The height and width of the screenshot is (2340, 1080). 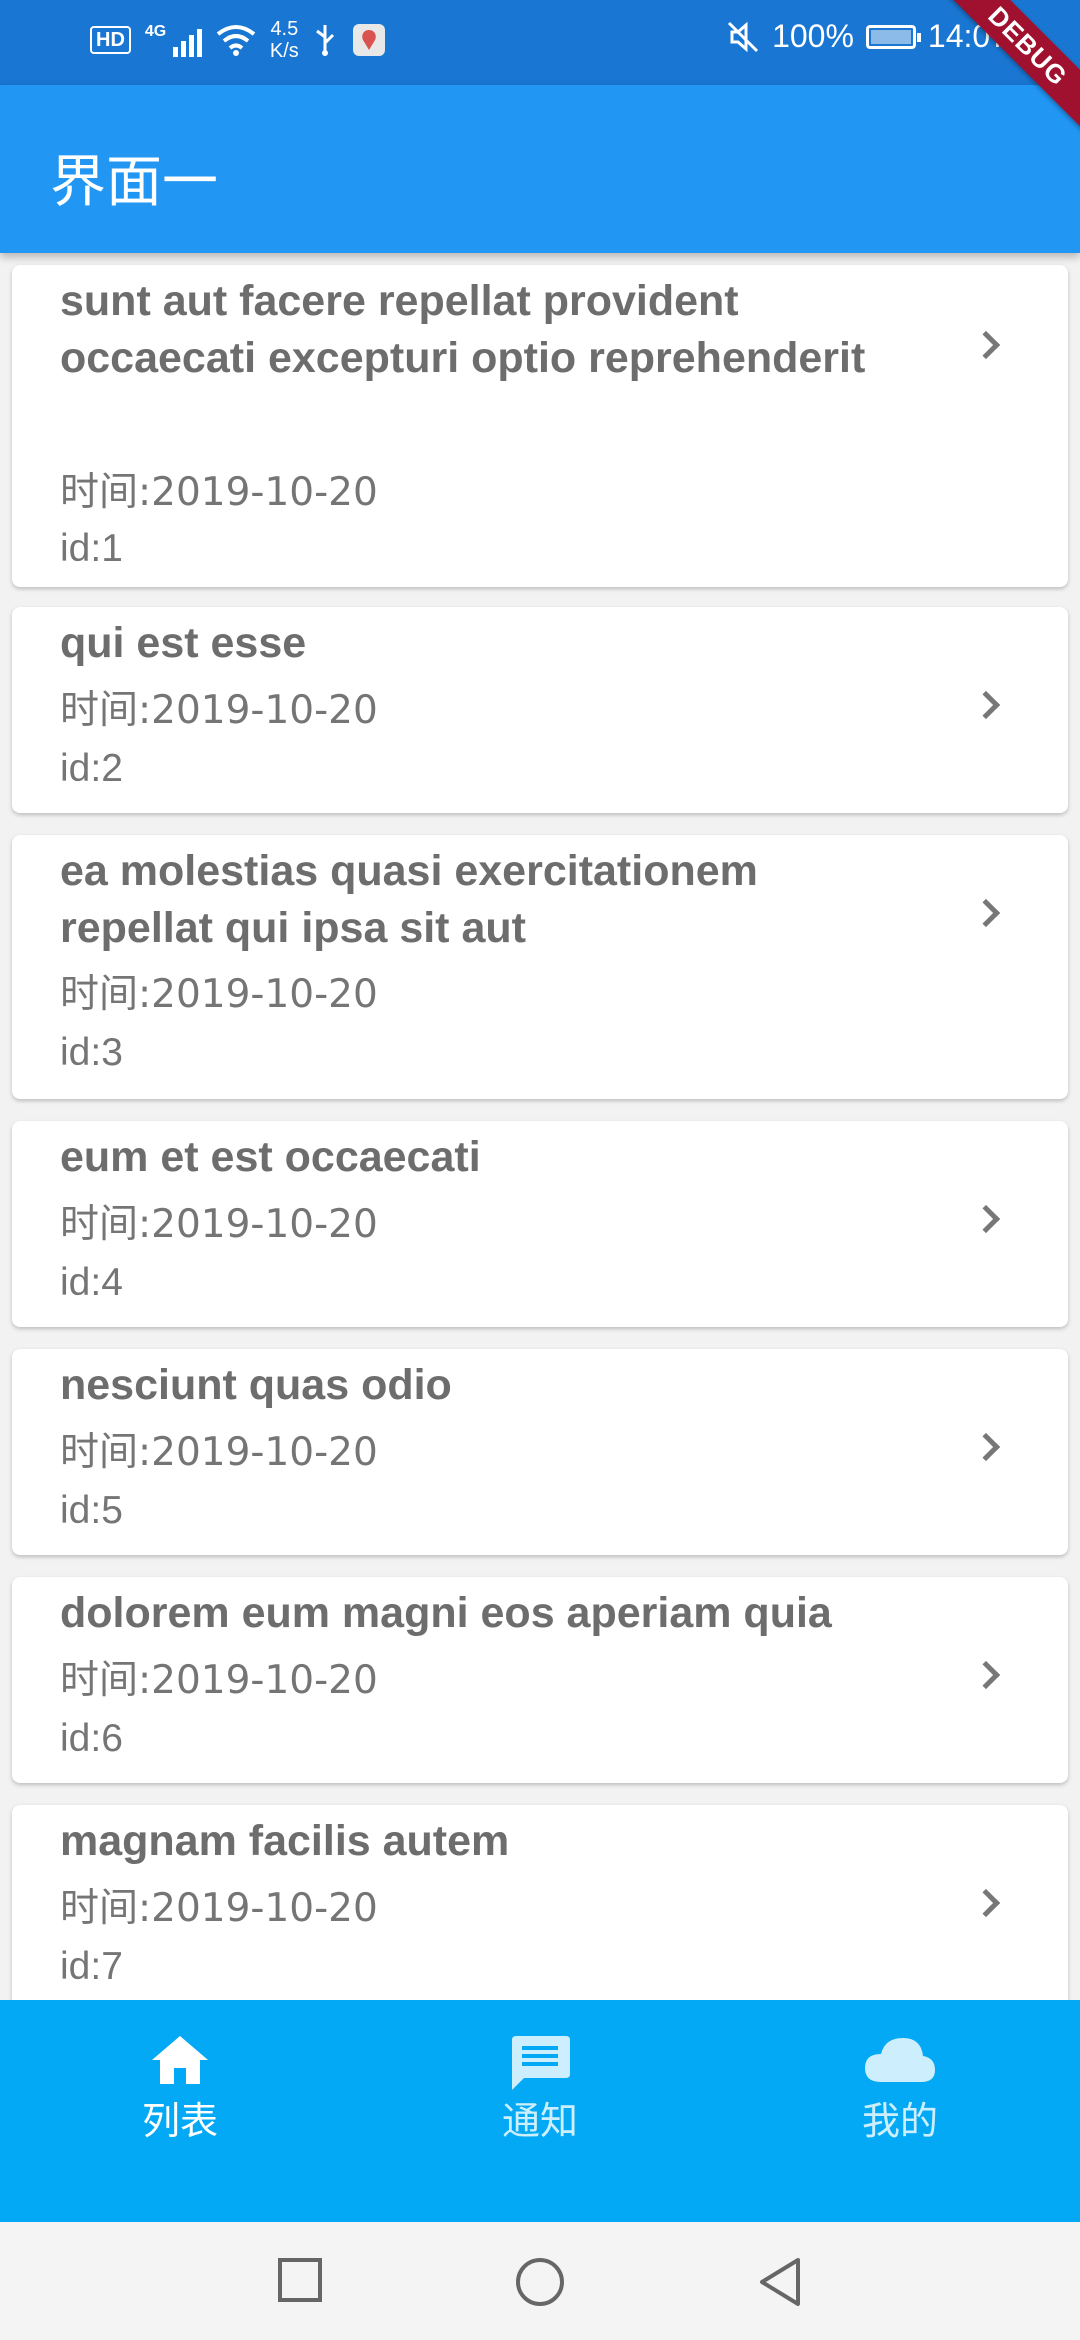 What do you see at coordinates (540, 169) in the screenshot?
I see `app-bar: 界面一` at bounding box center [540, 169].